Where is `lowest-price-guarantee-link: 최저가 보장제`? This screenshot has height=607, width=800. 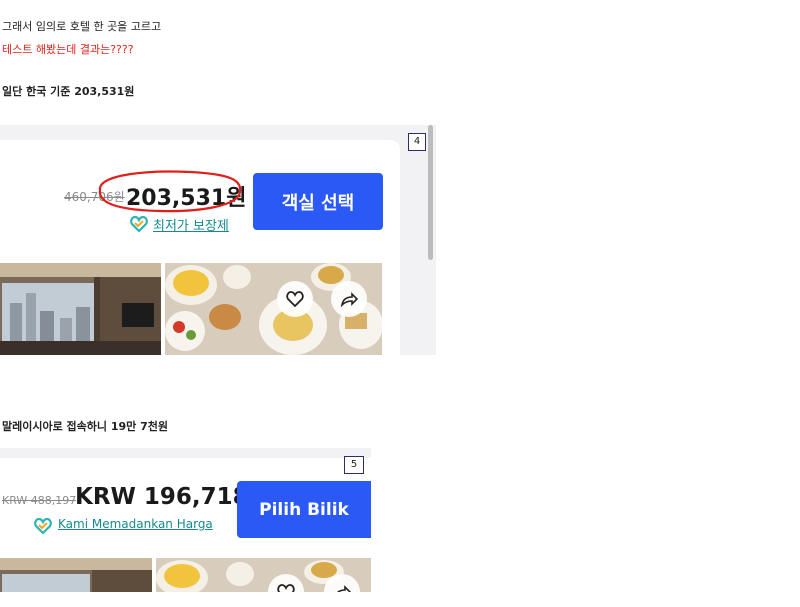
lowest-price-guarantee-link: 최저가 보장제 is located at coordinates (191, 224).